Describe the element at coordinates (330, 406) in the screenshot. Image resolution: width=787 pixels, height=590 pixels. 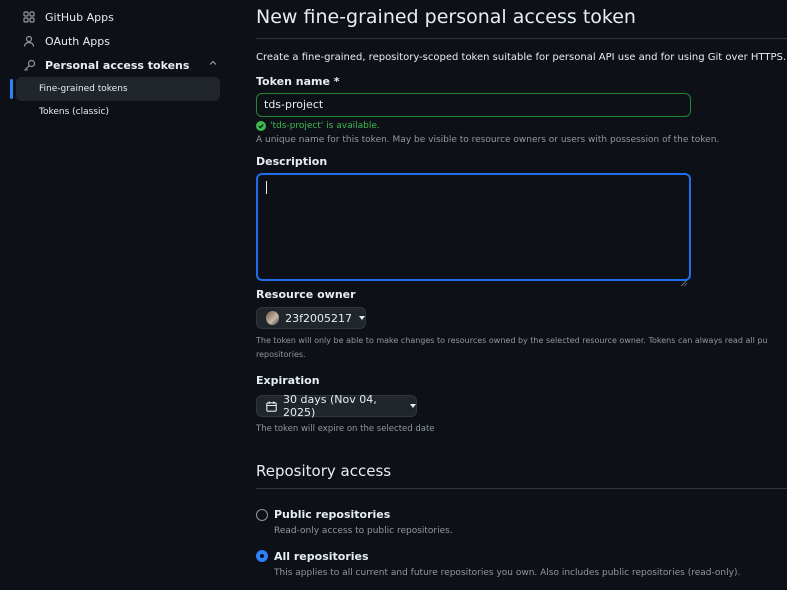
I see `expiration-value: 30 days (Nov 04, 2025)` at that location.